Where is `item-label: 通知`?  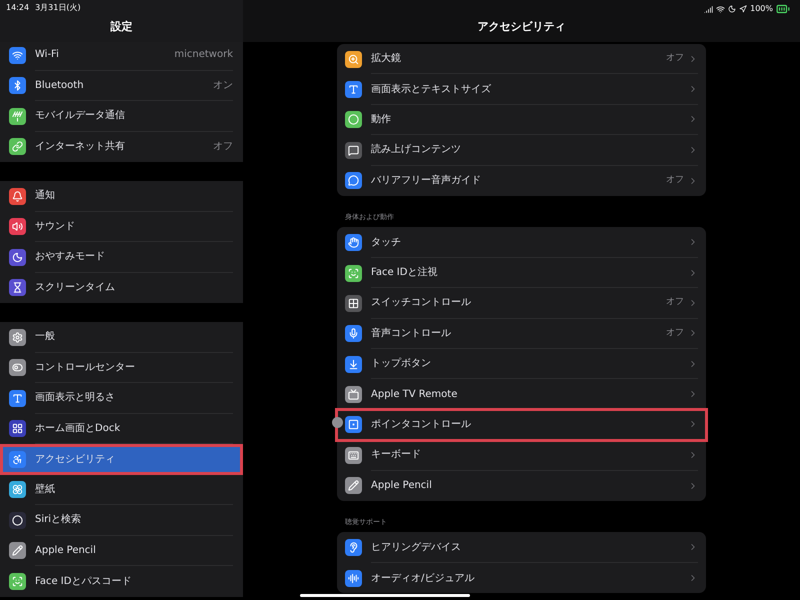 item-label: 通知 is located at coordinates (45, 196).